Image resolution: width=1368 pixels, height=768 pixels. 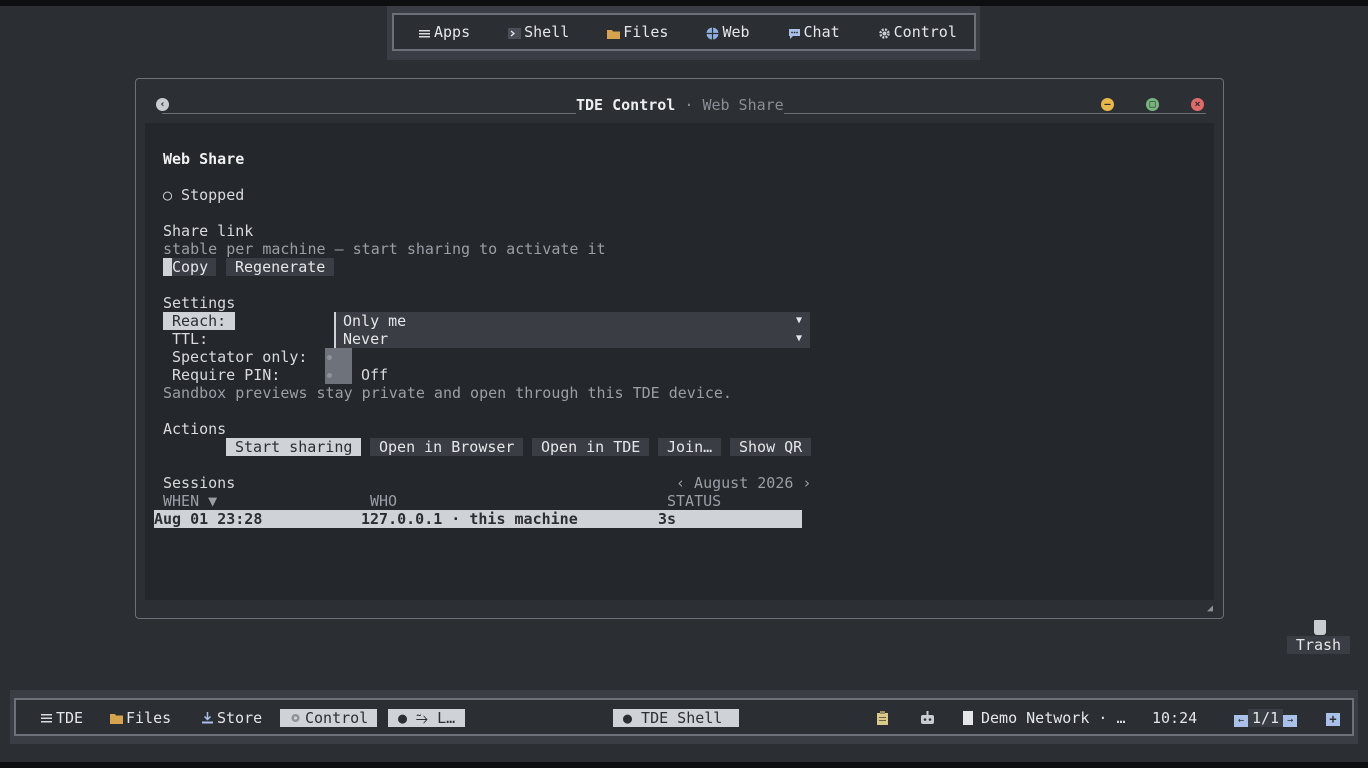 I want to click on copy-button-label: Copy, so click(x=190, y=267).